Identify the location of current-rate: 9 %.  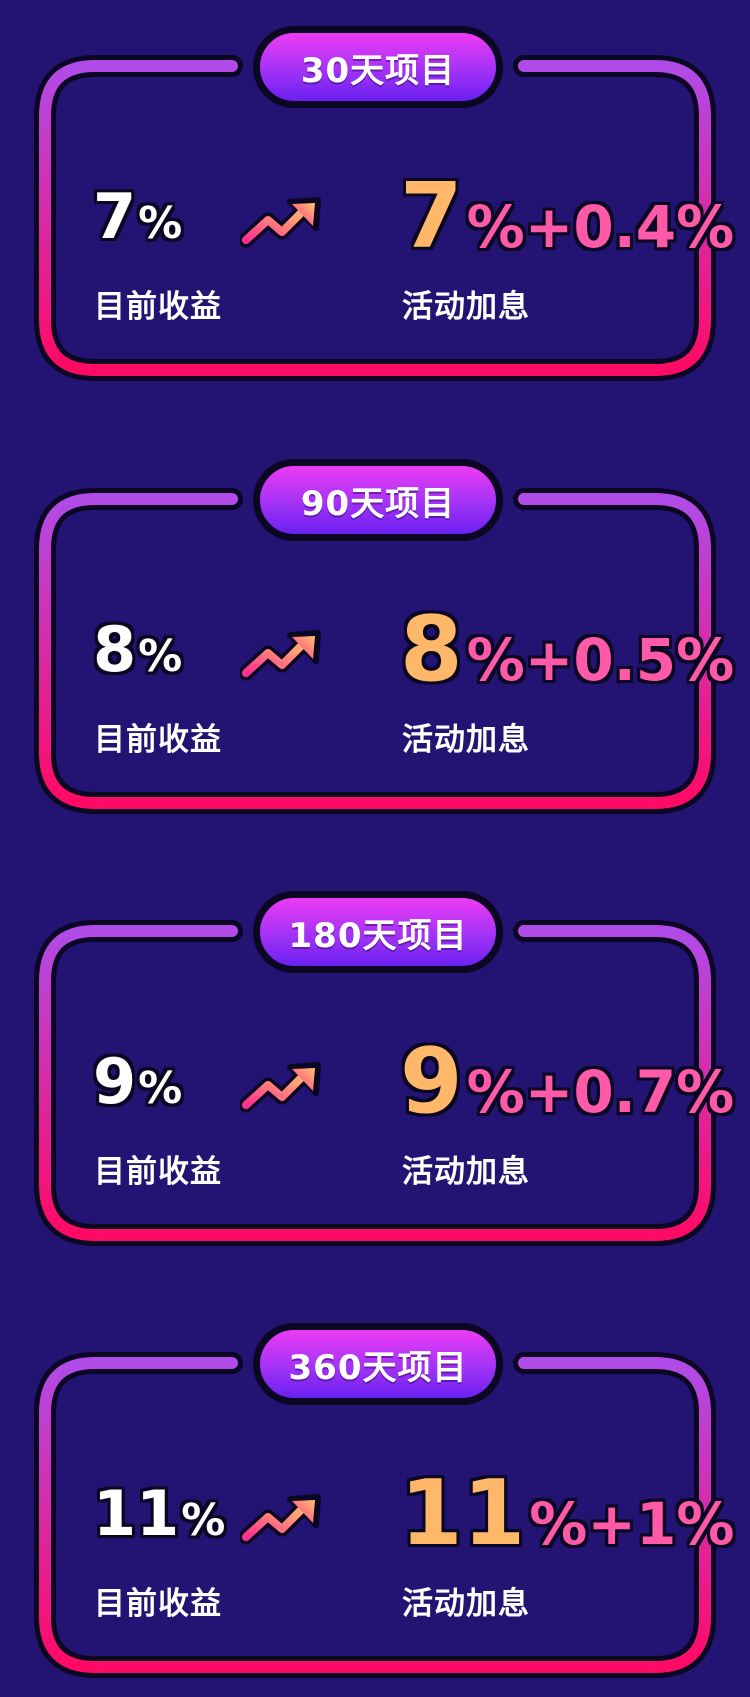
(137, 1091).